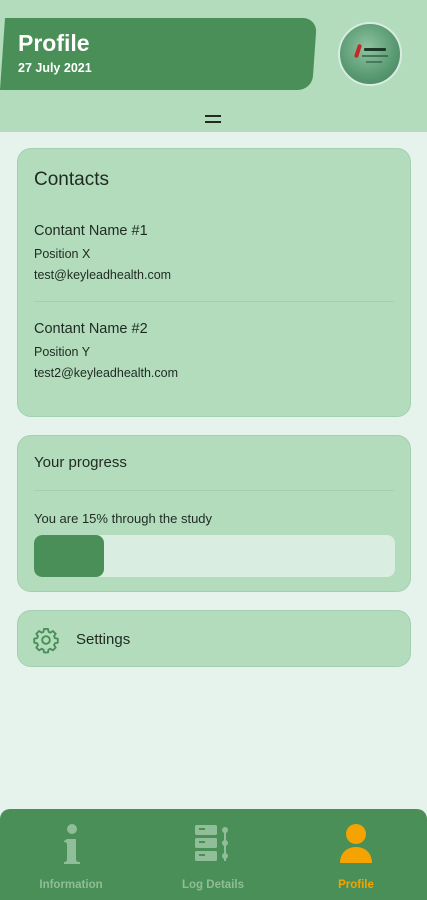 Image resolution: width=427 pixels, height=900 pixels. What do you see at coordinates (91, 329) in the screenshot?
I see `contact-name: Contant Name #2` at bounding box center [91, 329].